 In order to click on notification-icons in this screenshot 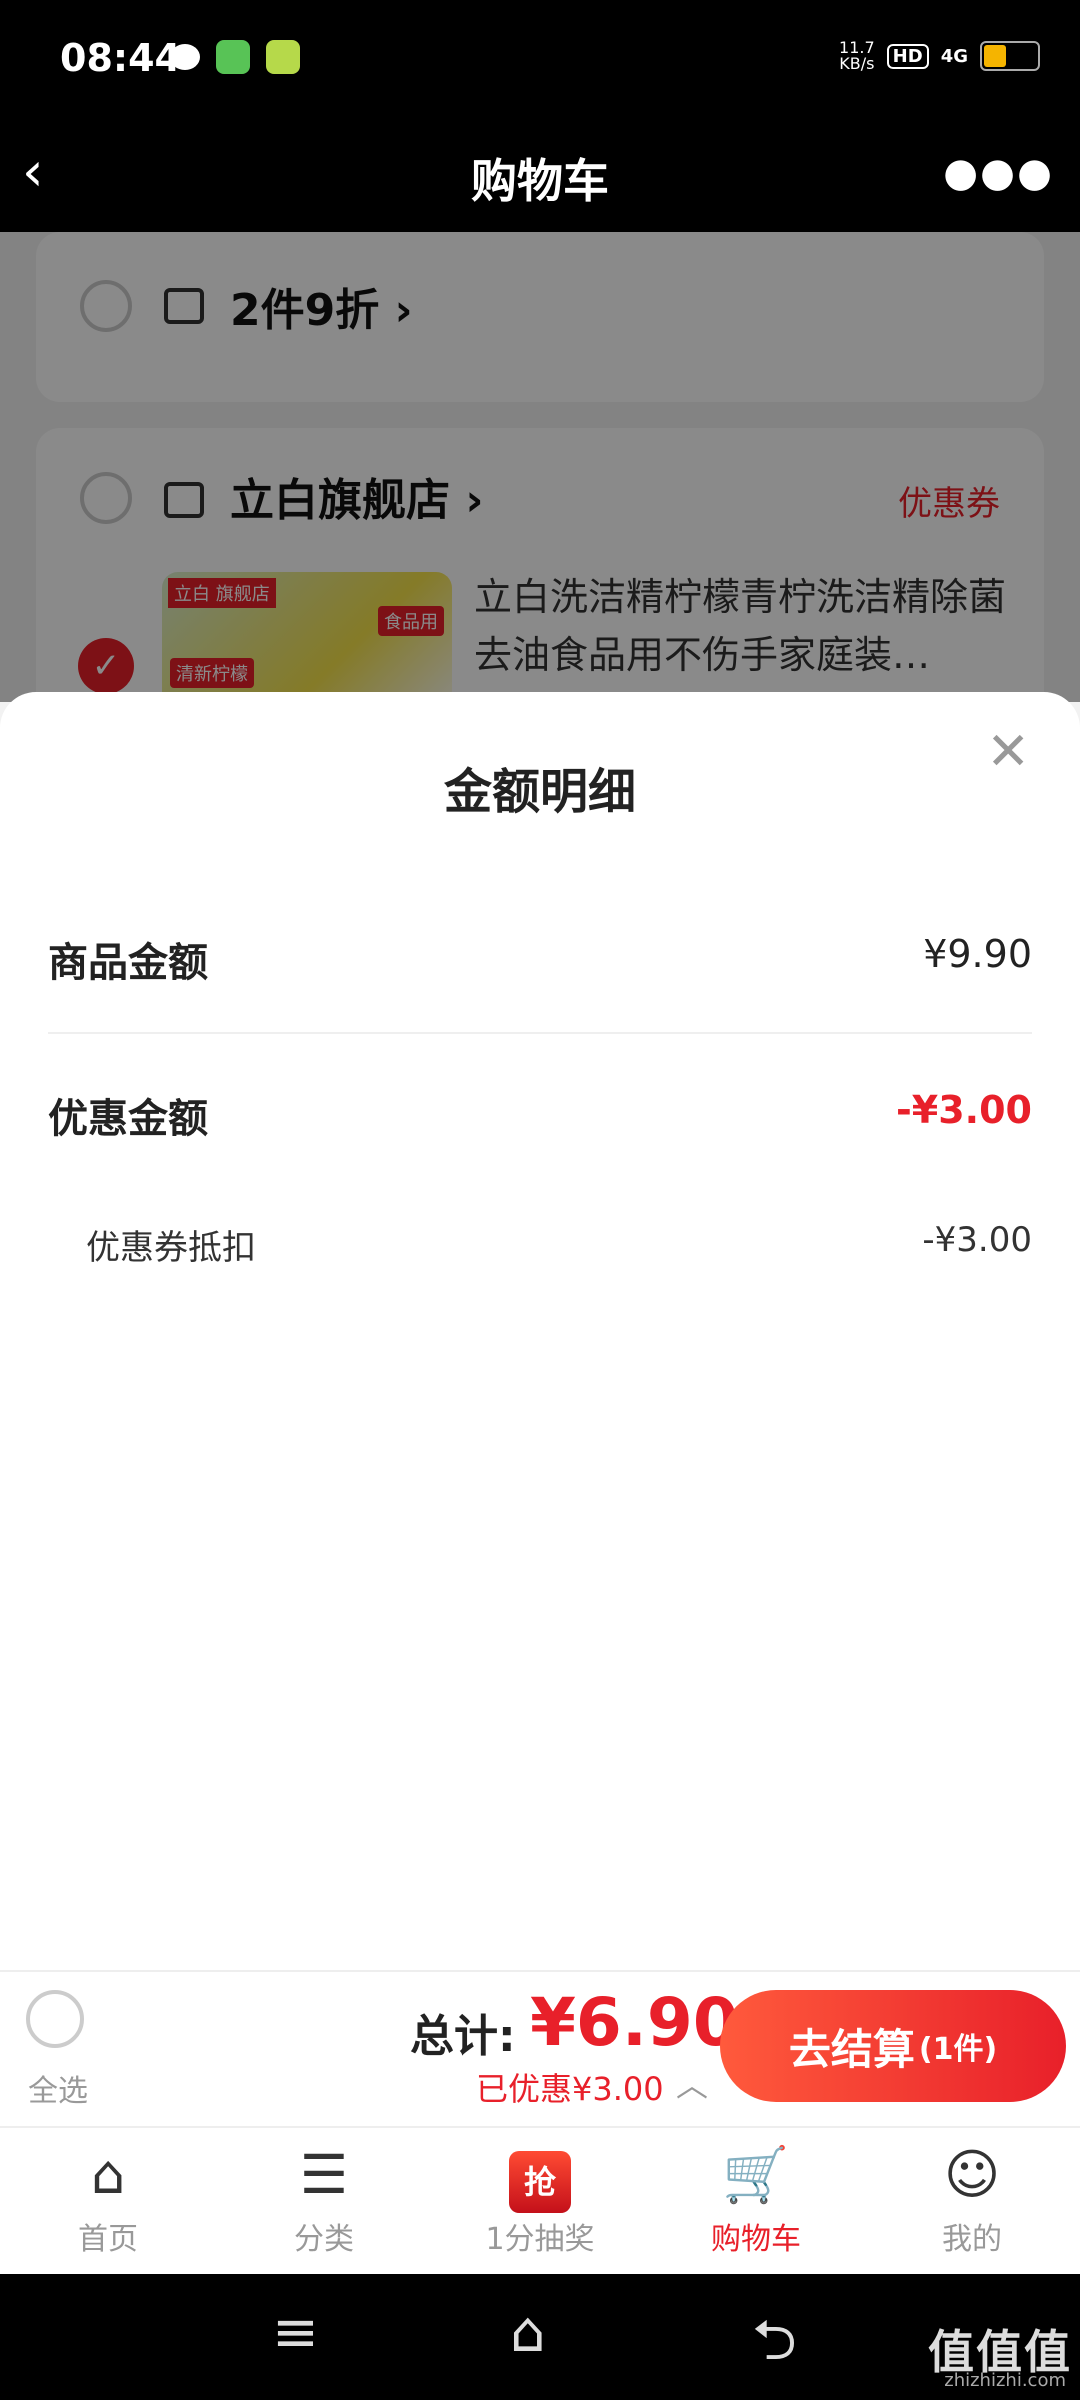, I will do `click(235, 57)`.